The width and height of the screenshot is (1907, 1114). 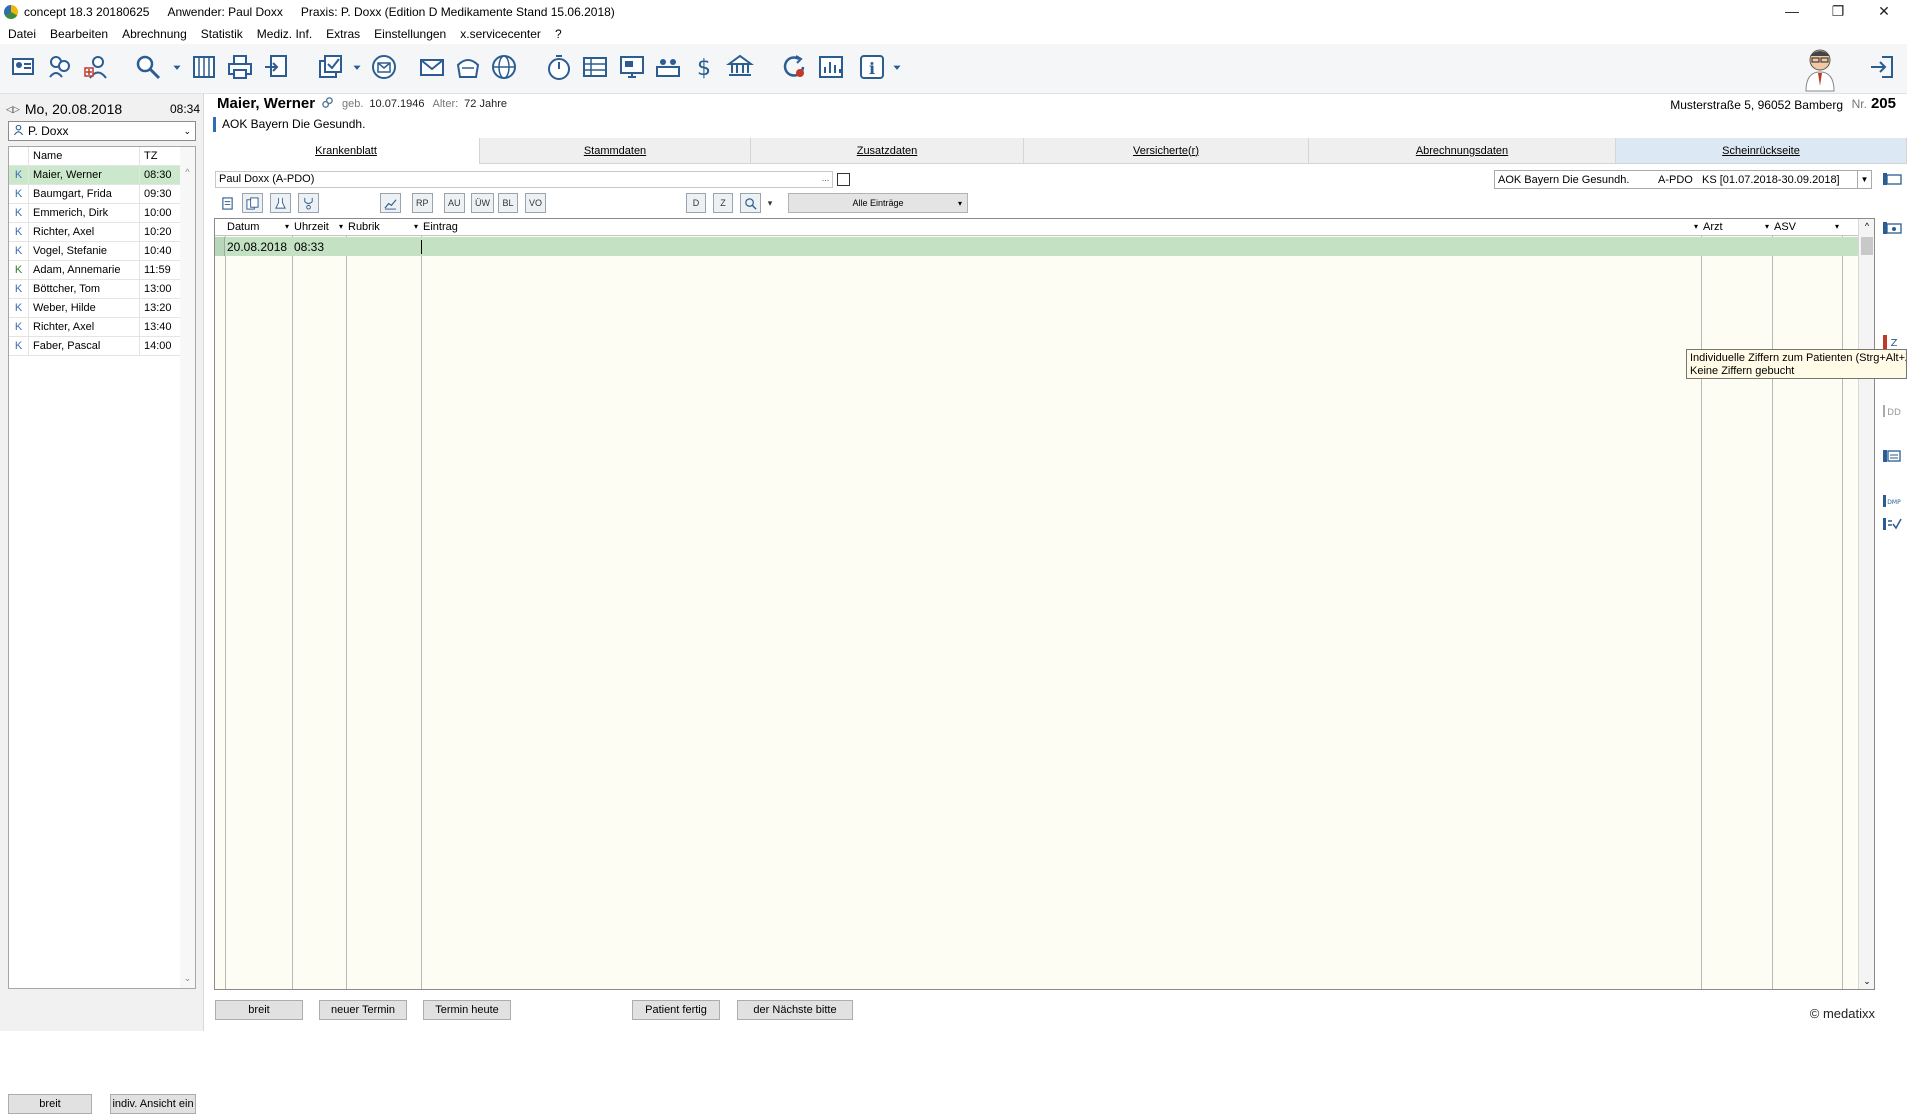 I want to click on patients-icon, so click(x=60, y=67).